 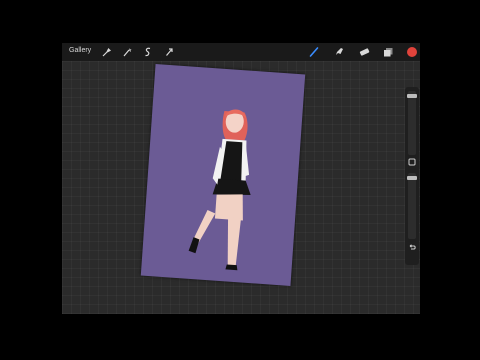 I want to click on brush-size-slider, so click(x=412, y=123).